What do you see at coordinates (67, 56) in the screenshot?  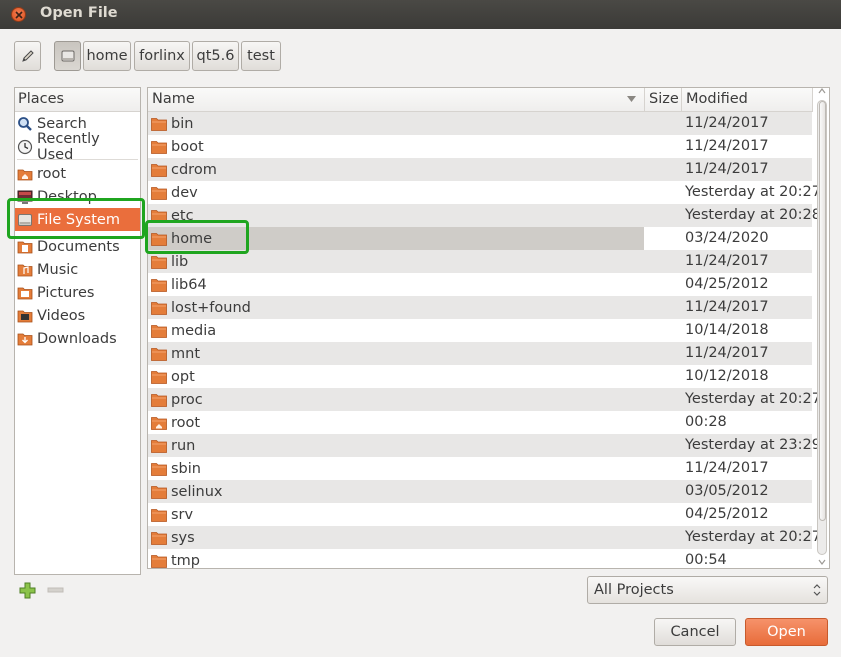 I see `path-root-button` at bounding box center [67, 56].